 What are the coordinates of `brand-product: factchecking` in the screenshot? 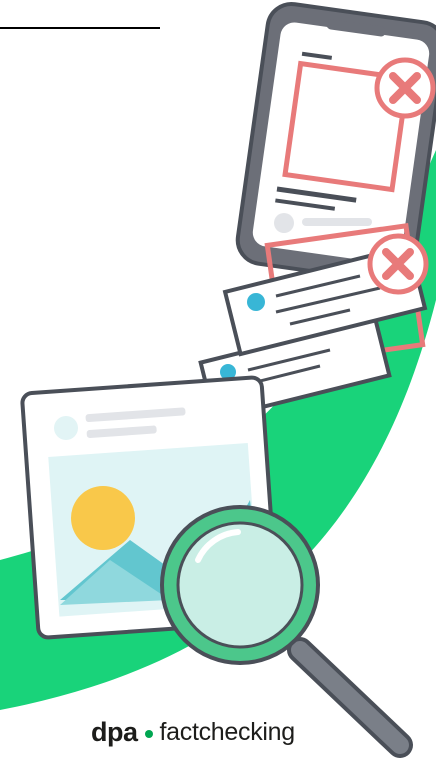 It's located at (227, 731).